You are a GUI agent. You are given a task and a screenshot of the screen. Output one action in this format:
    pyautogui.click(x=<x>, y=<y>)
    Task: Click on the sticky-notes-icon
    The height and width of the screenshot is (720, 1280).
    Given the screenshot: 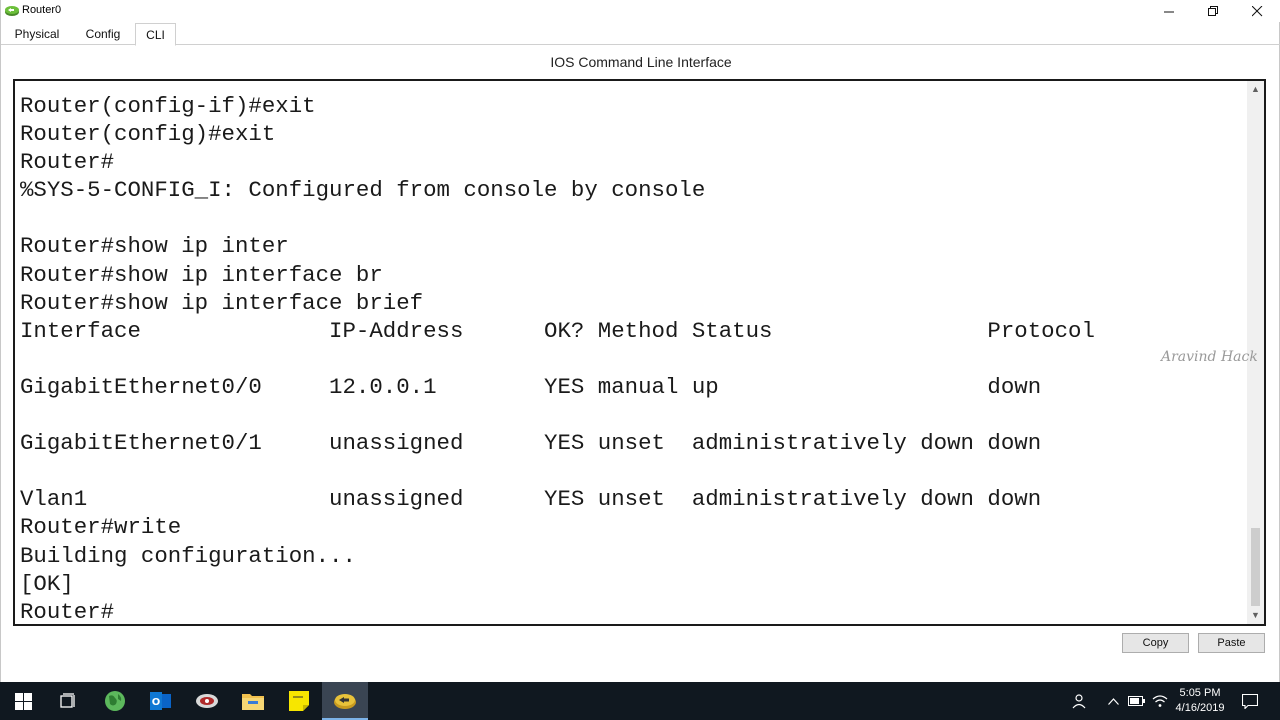 What is the action you would take?
    pyautogui.click(x=299, y=701)
    